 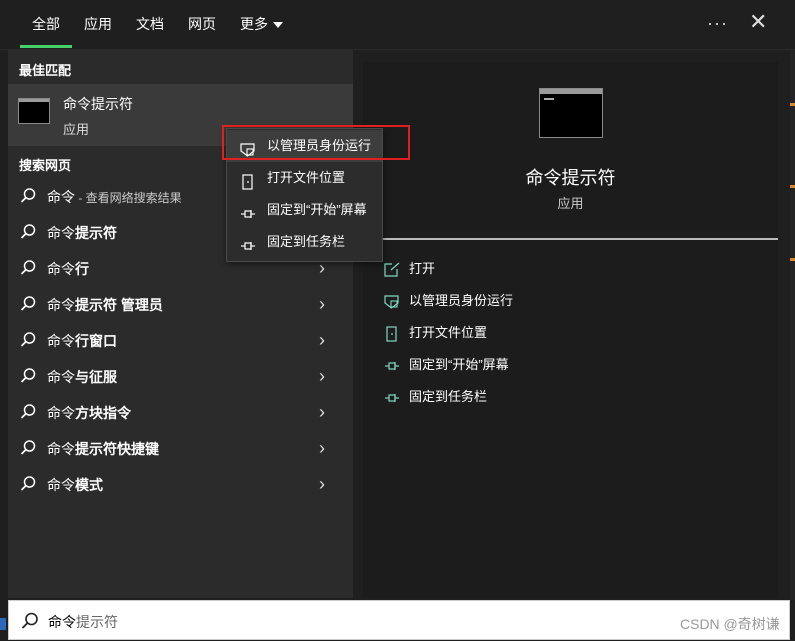 I want to click on open-icon, so click(x=392, y=270).